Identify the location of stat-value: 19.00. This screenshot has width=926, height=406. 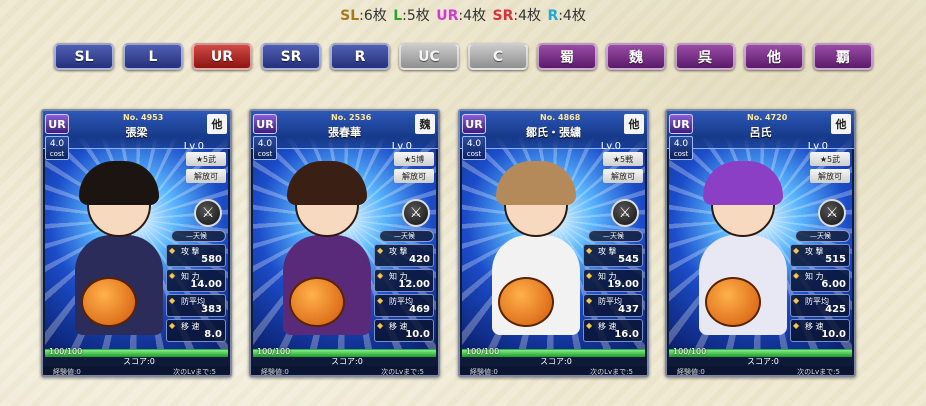
(623, 284).